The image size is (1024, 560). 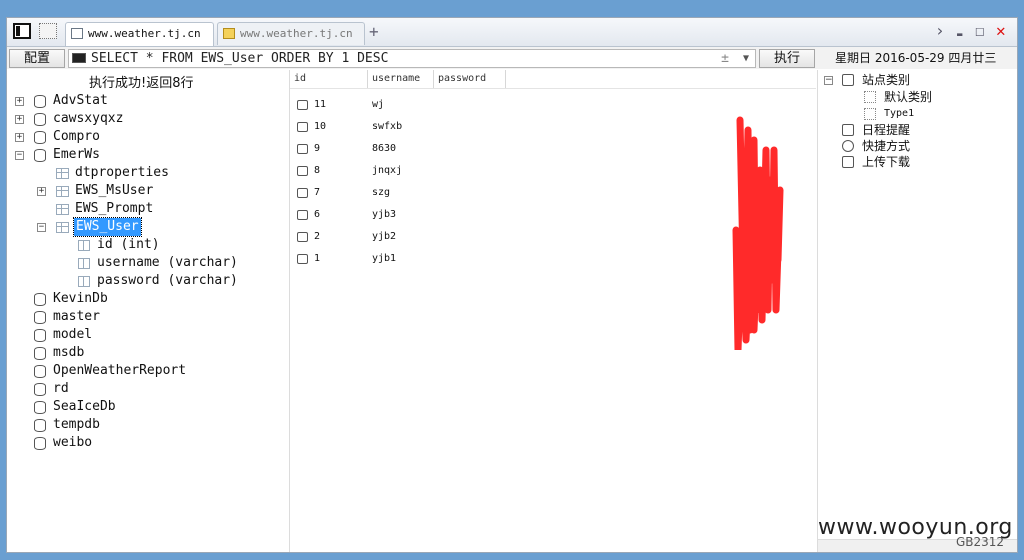 I want to click on cell-id: 6, so click(x=317, y=214).